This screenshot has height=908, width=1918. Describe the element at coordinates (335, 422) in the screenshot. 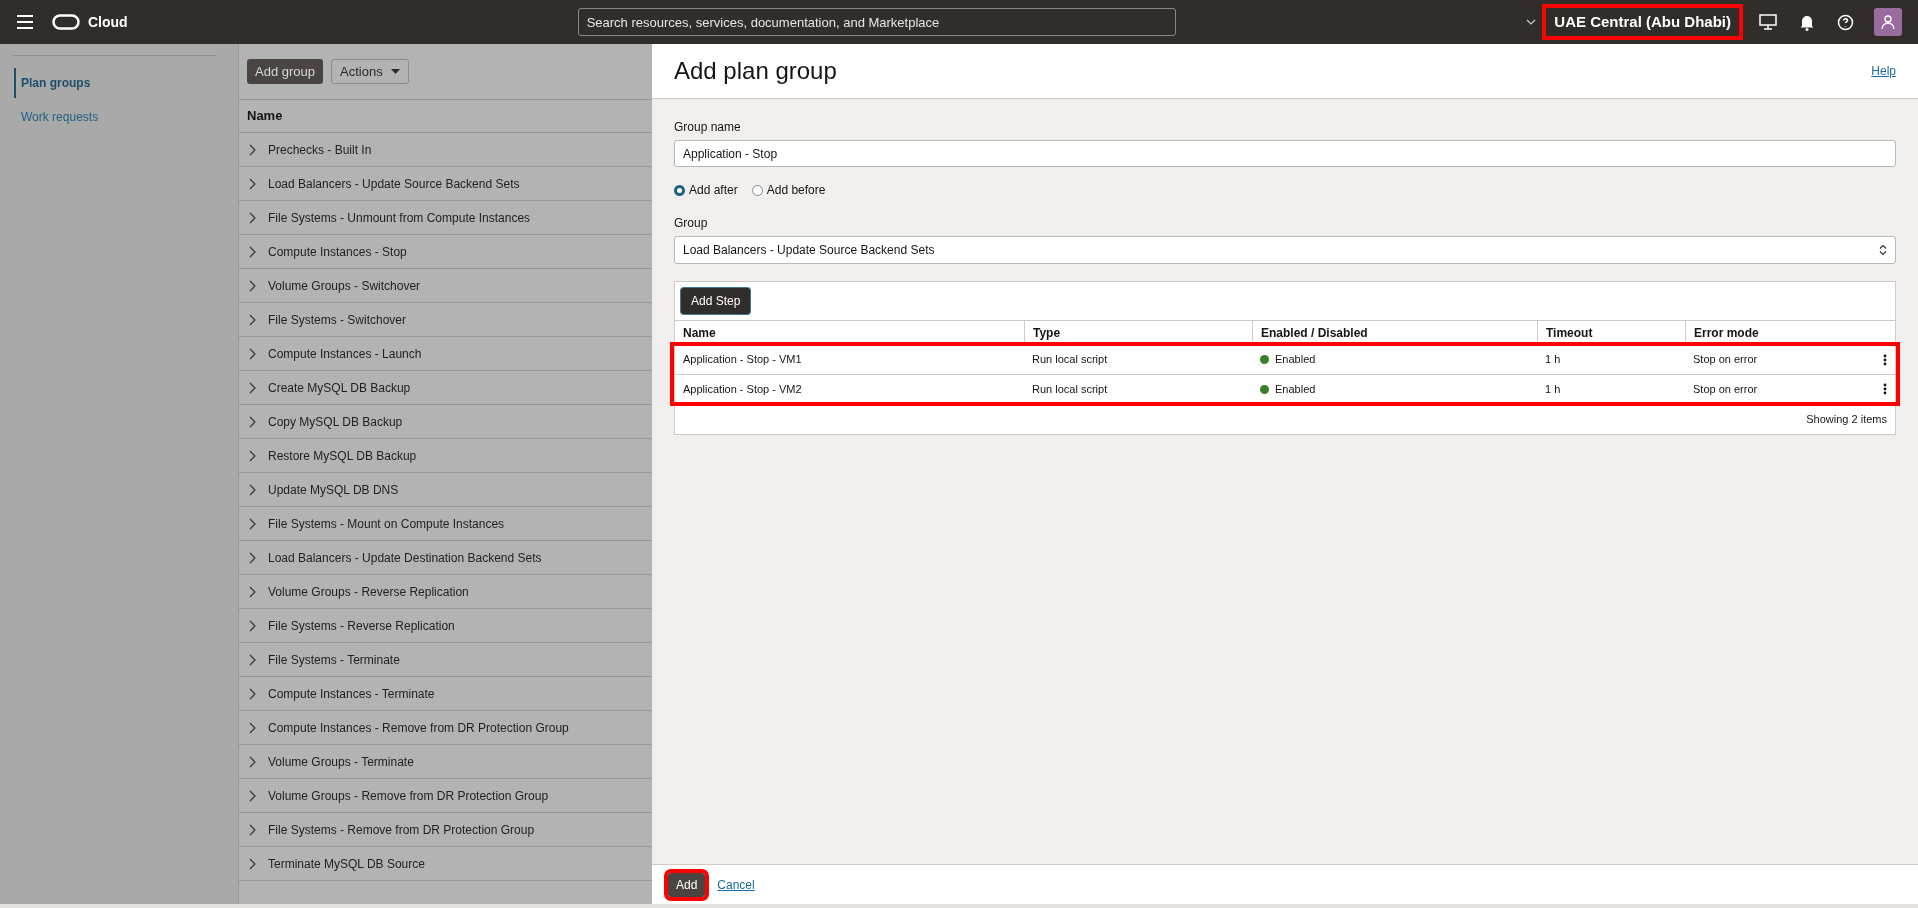

I see `group-name: Copy MySQL DB Backup` at that location.